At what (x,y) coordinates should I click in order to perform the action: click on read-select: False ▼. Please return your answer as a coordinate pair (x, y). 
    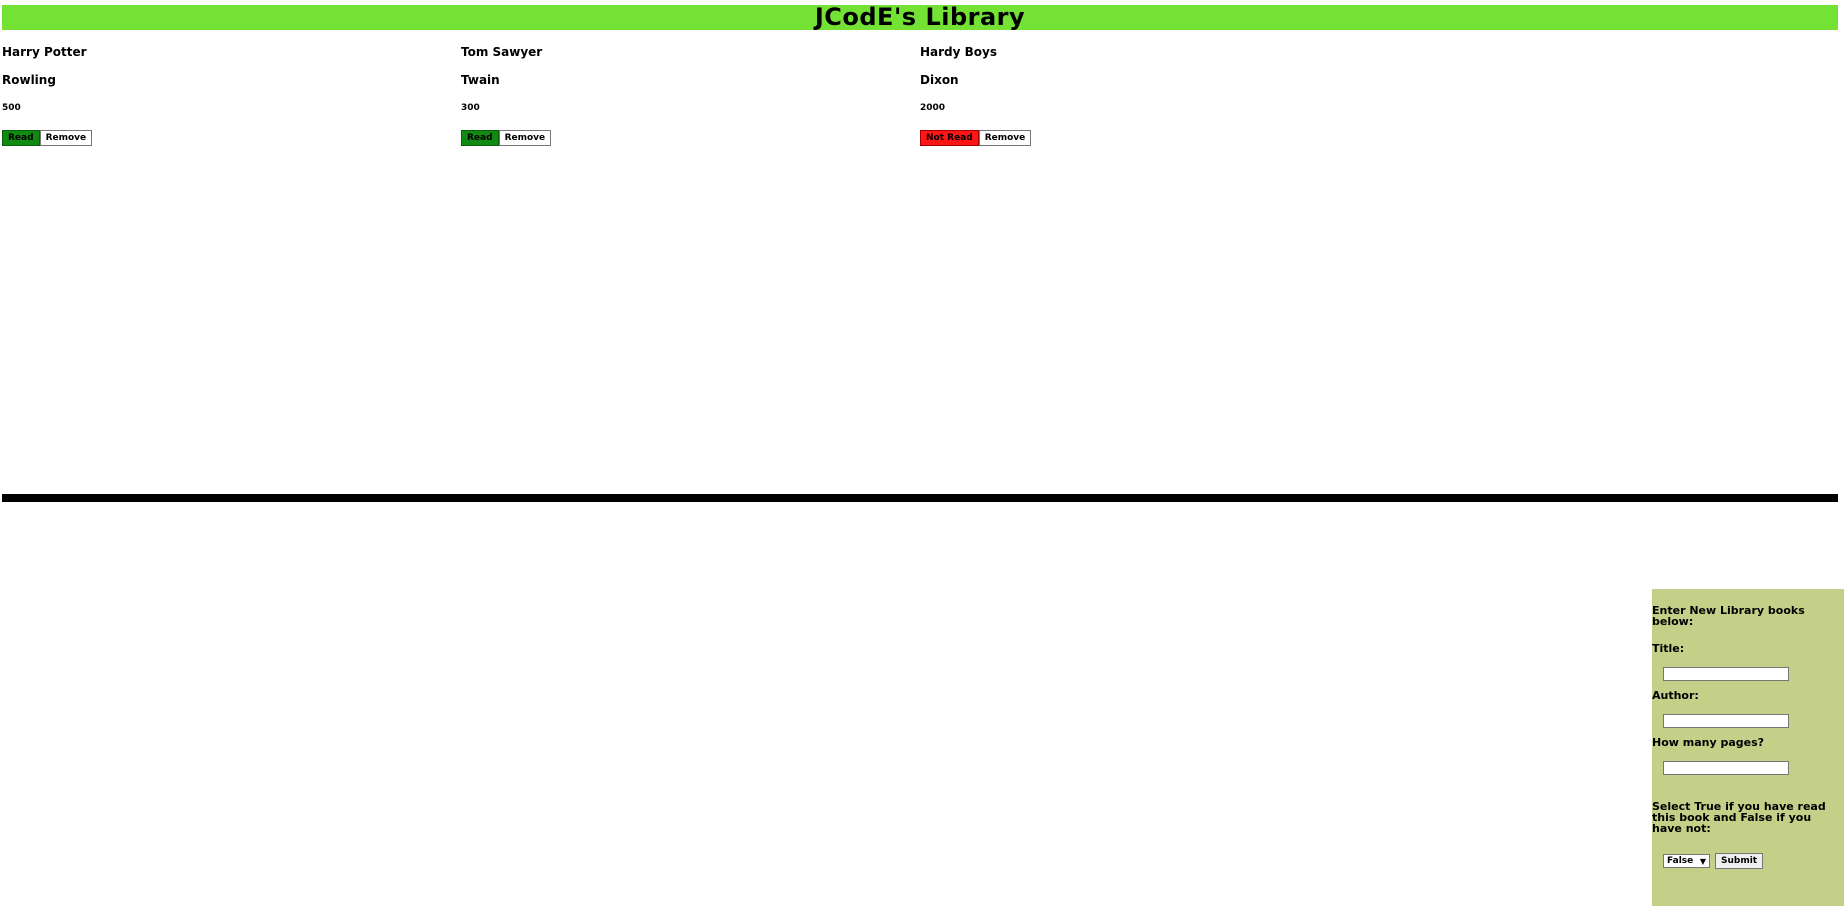
    Looking at the image, I should click on (1686, 861).